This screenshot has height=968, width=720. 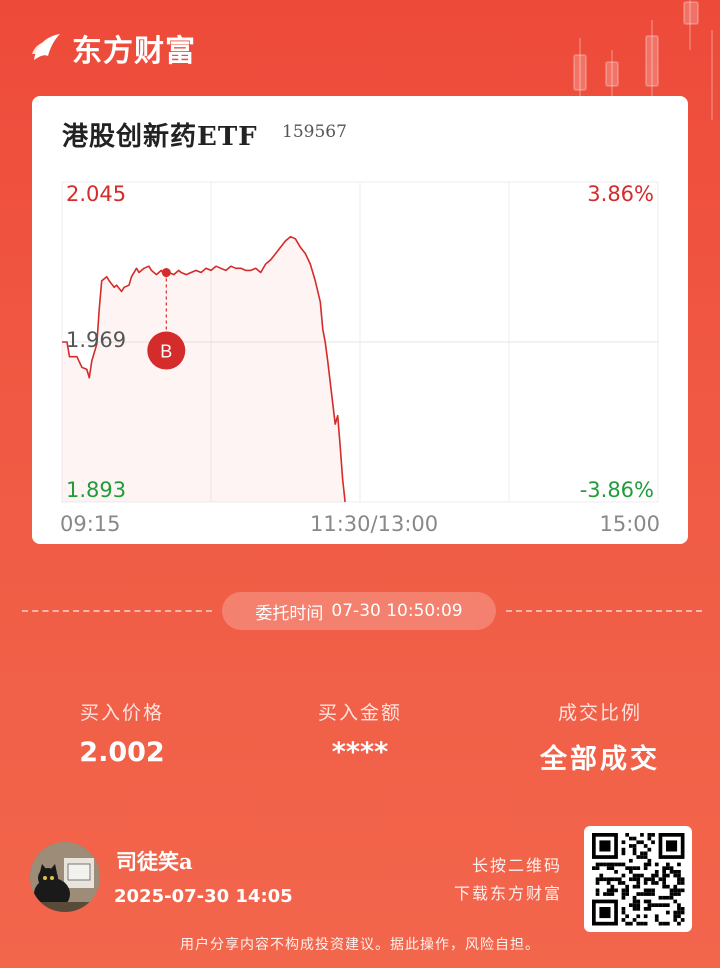 I want to click on avatar-cat-image, so click(x=65, y=877).